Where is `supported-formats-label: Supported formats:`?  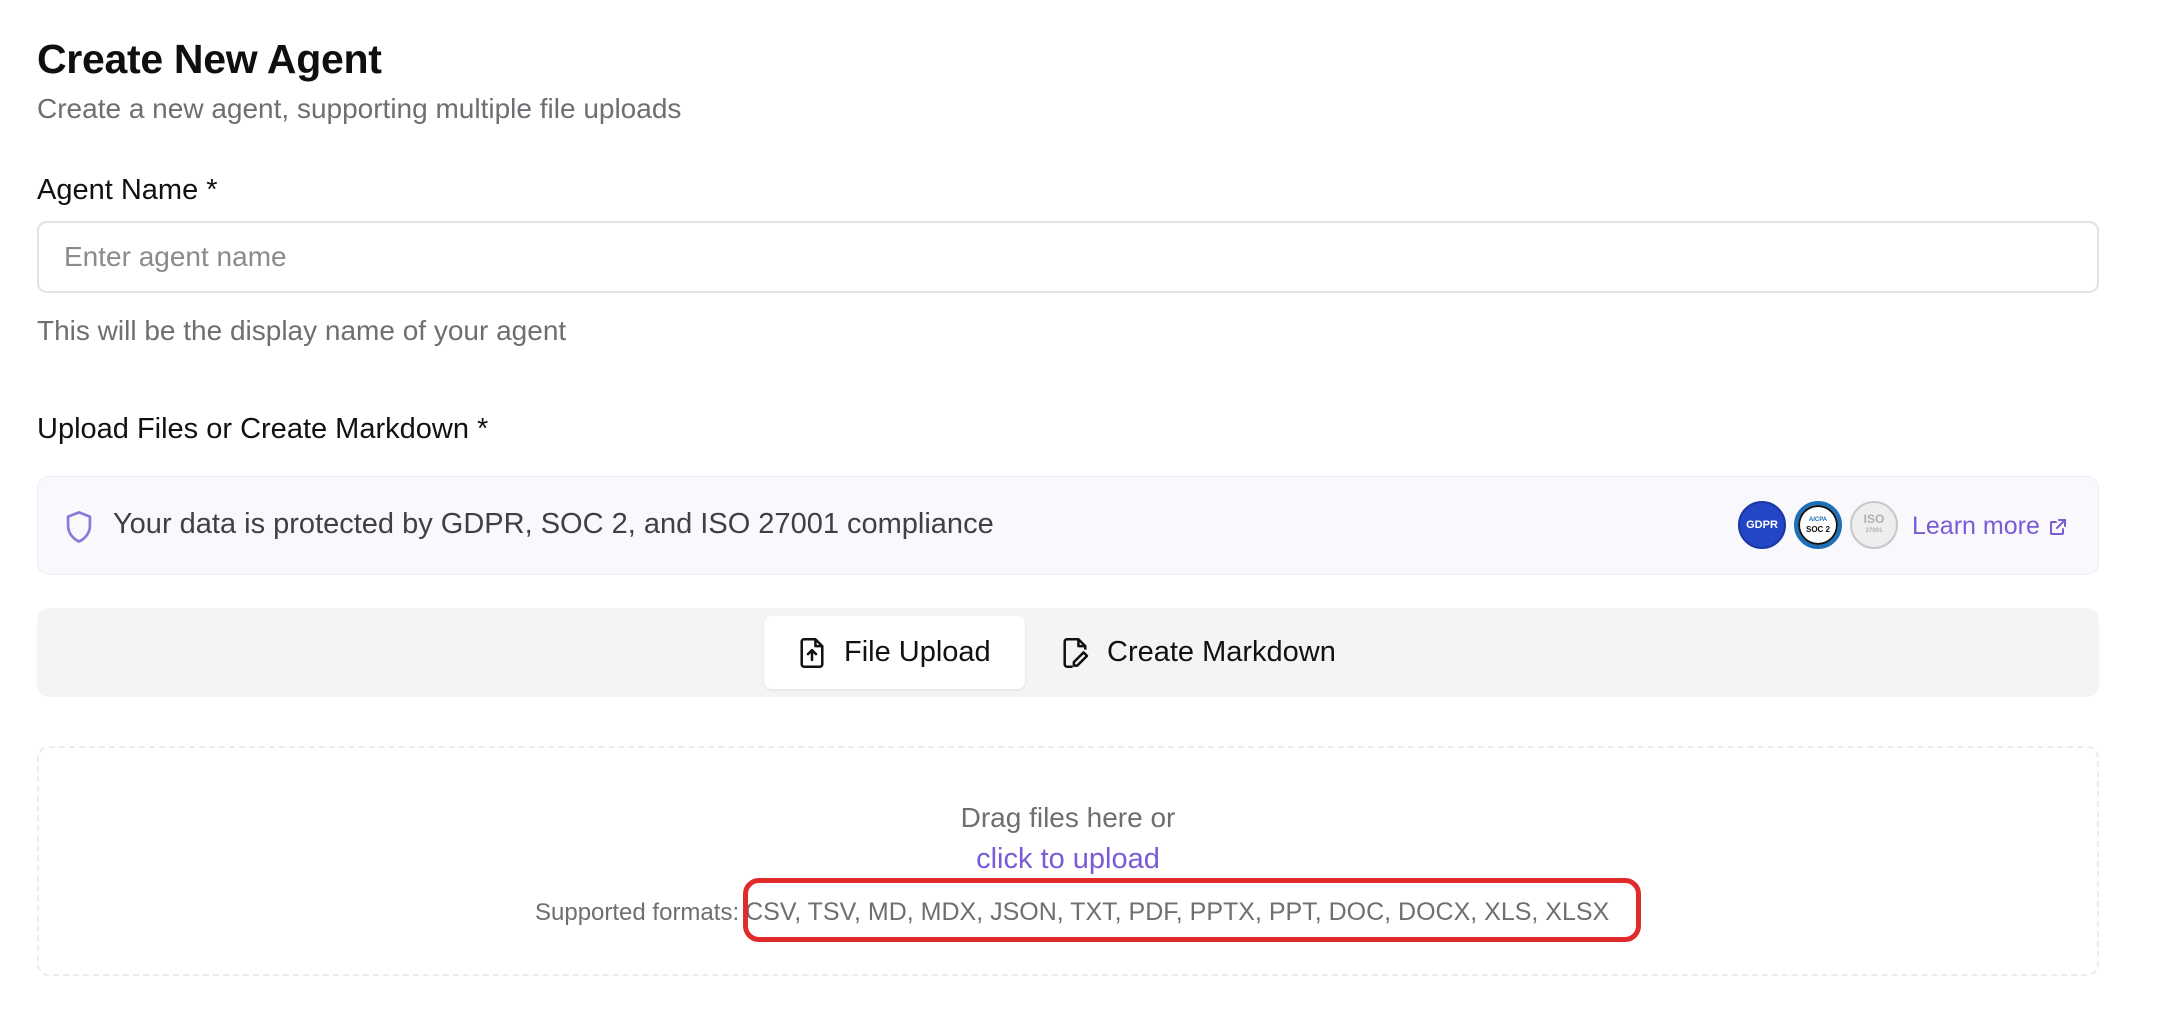 supported-formats-label: Supported formats: is located at coordinates (637, 912).